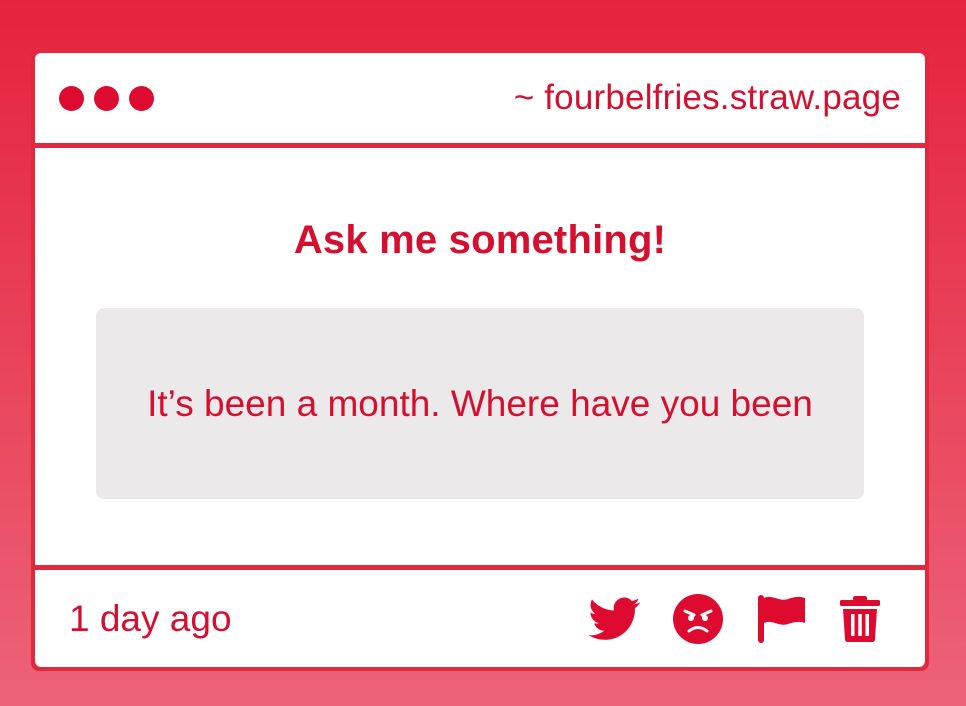 This screenshot has width=966, height=706. I want to click on page-url: ~ fourbelfries.straw.page, so click(707, 98).